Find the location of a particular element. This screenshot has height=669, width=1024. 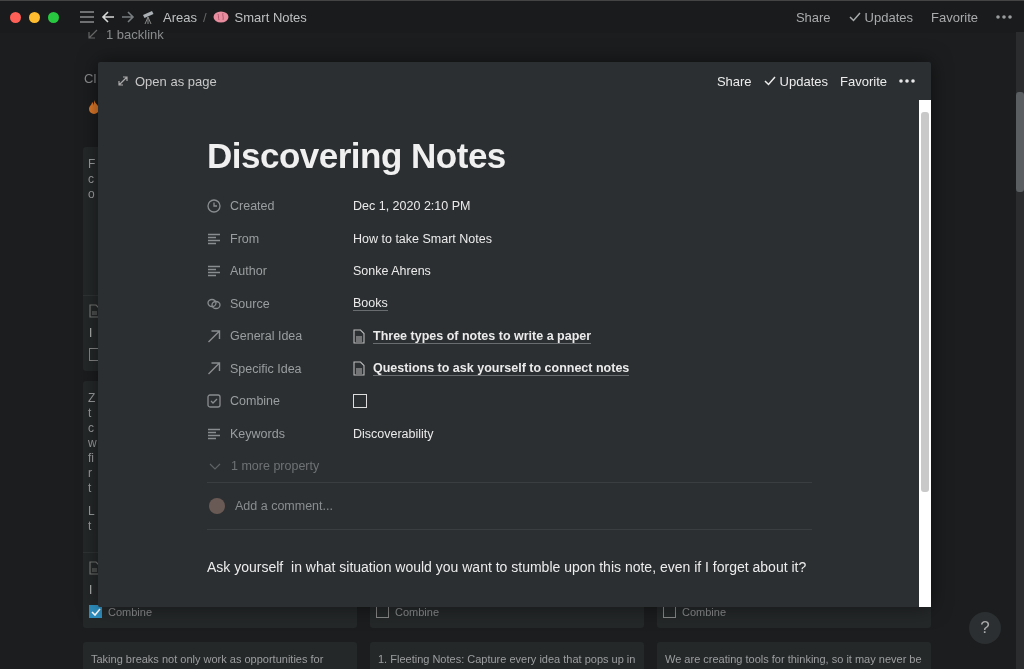

card-text: w is located at coordinates (92, 443).